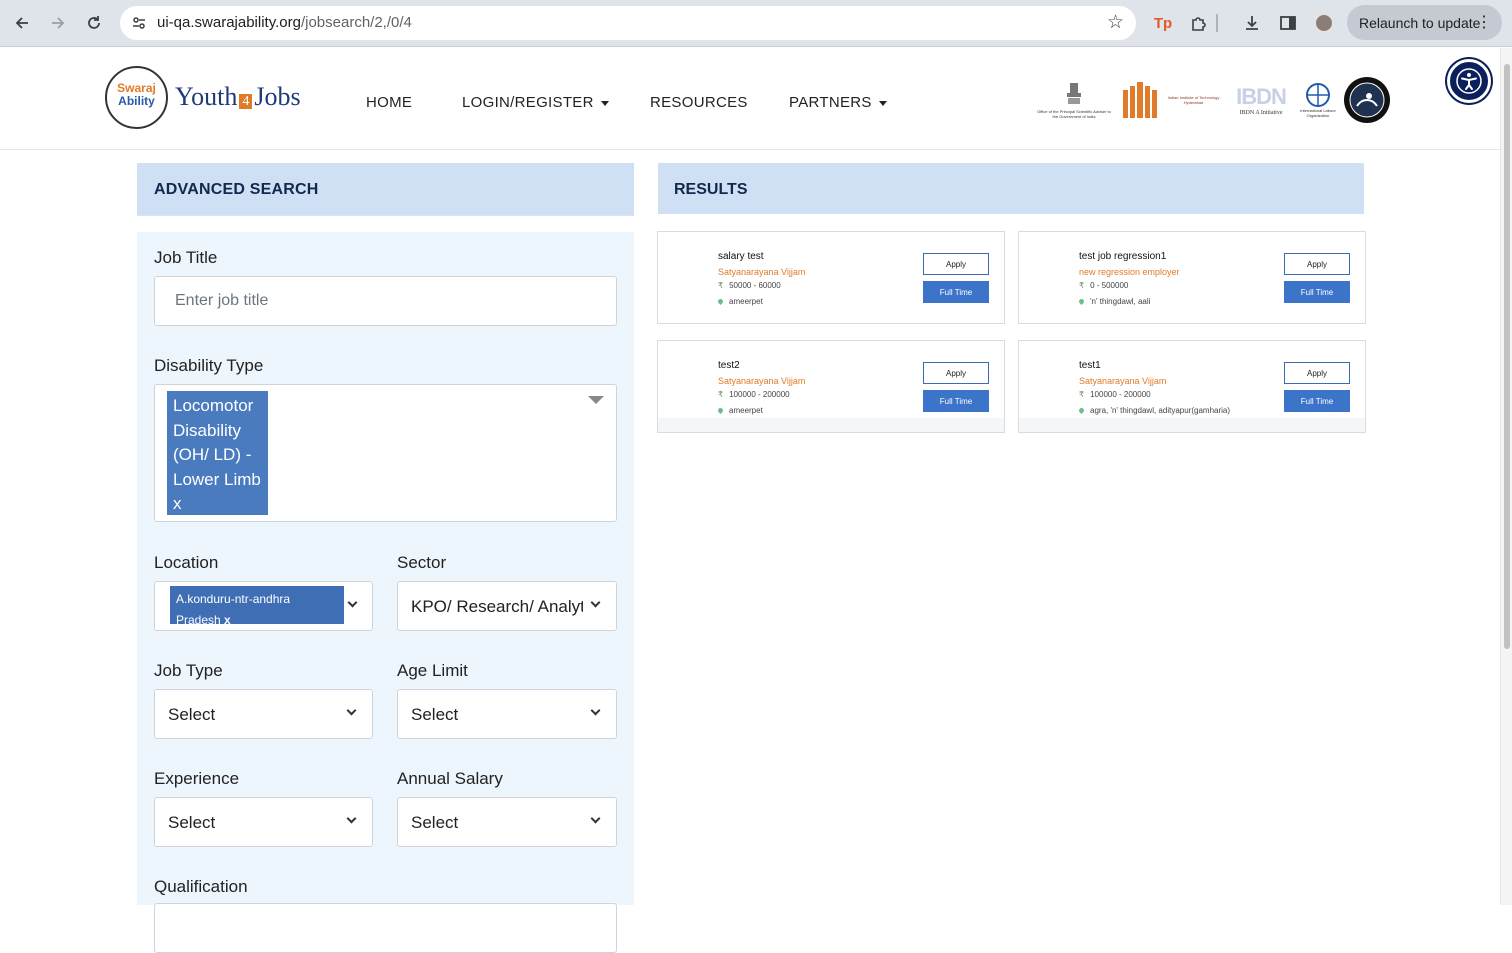 This screenshot has width=1512, height=953. Describe the element at coordinates (233, 608) in the screenshot. I see `location-tag-text: A.konduru-ntr-andhra Pradesh` at that location.